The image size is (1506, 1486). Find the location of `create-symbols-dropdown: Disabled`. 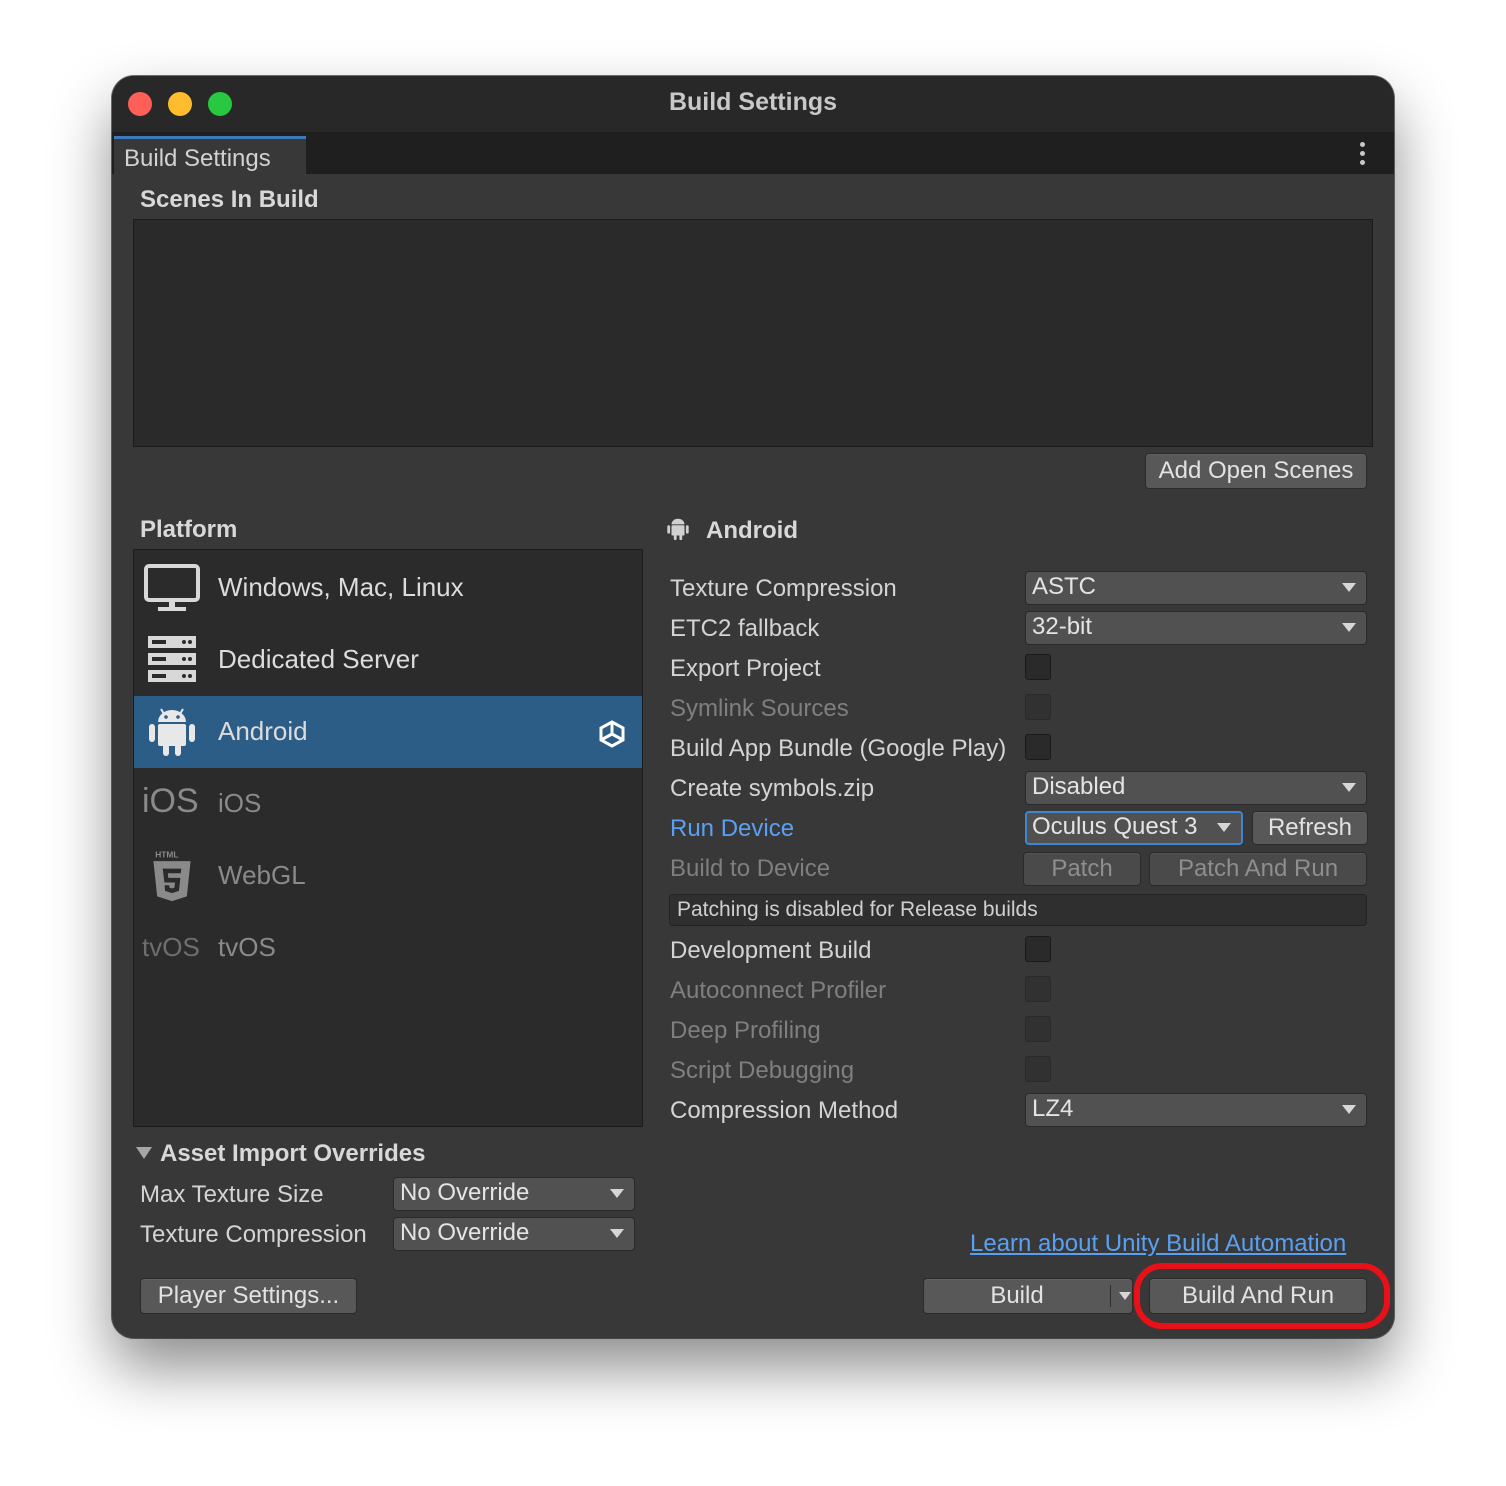

create-symbols-dropdown: Disabled is located at coordinates (1196, 788).